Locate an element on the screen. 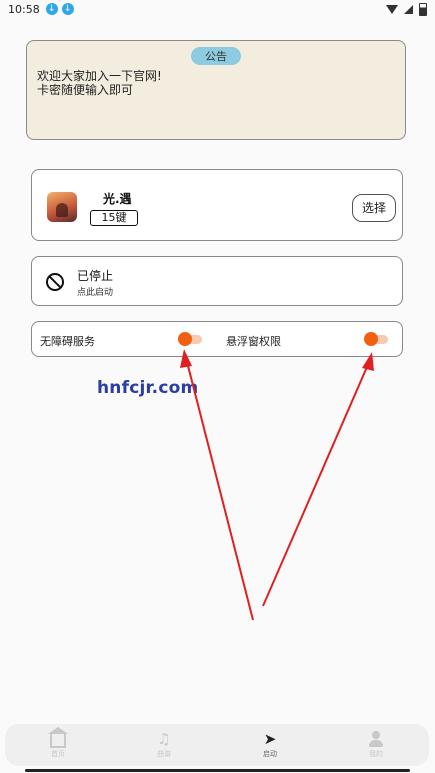 The image size is (435, 773). nav-item-home: 首页 is located at coordinates (58, 743).